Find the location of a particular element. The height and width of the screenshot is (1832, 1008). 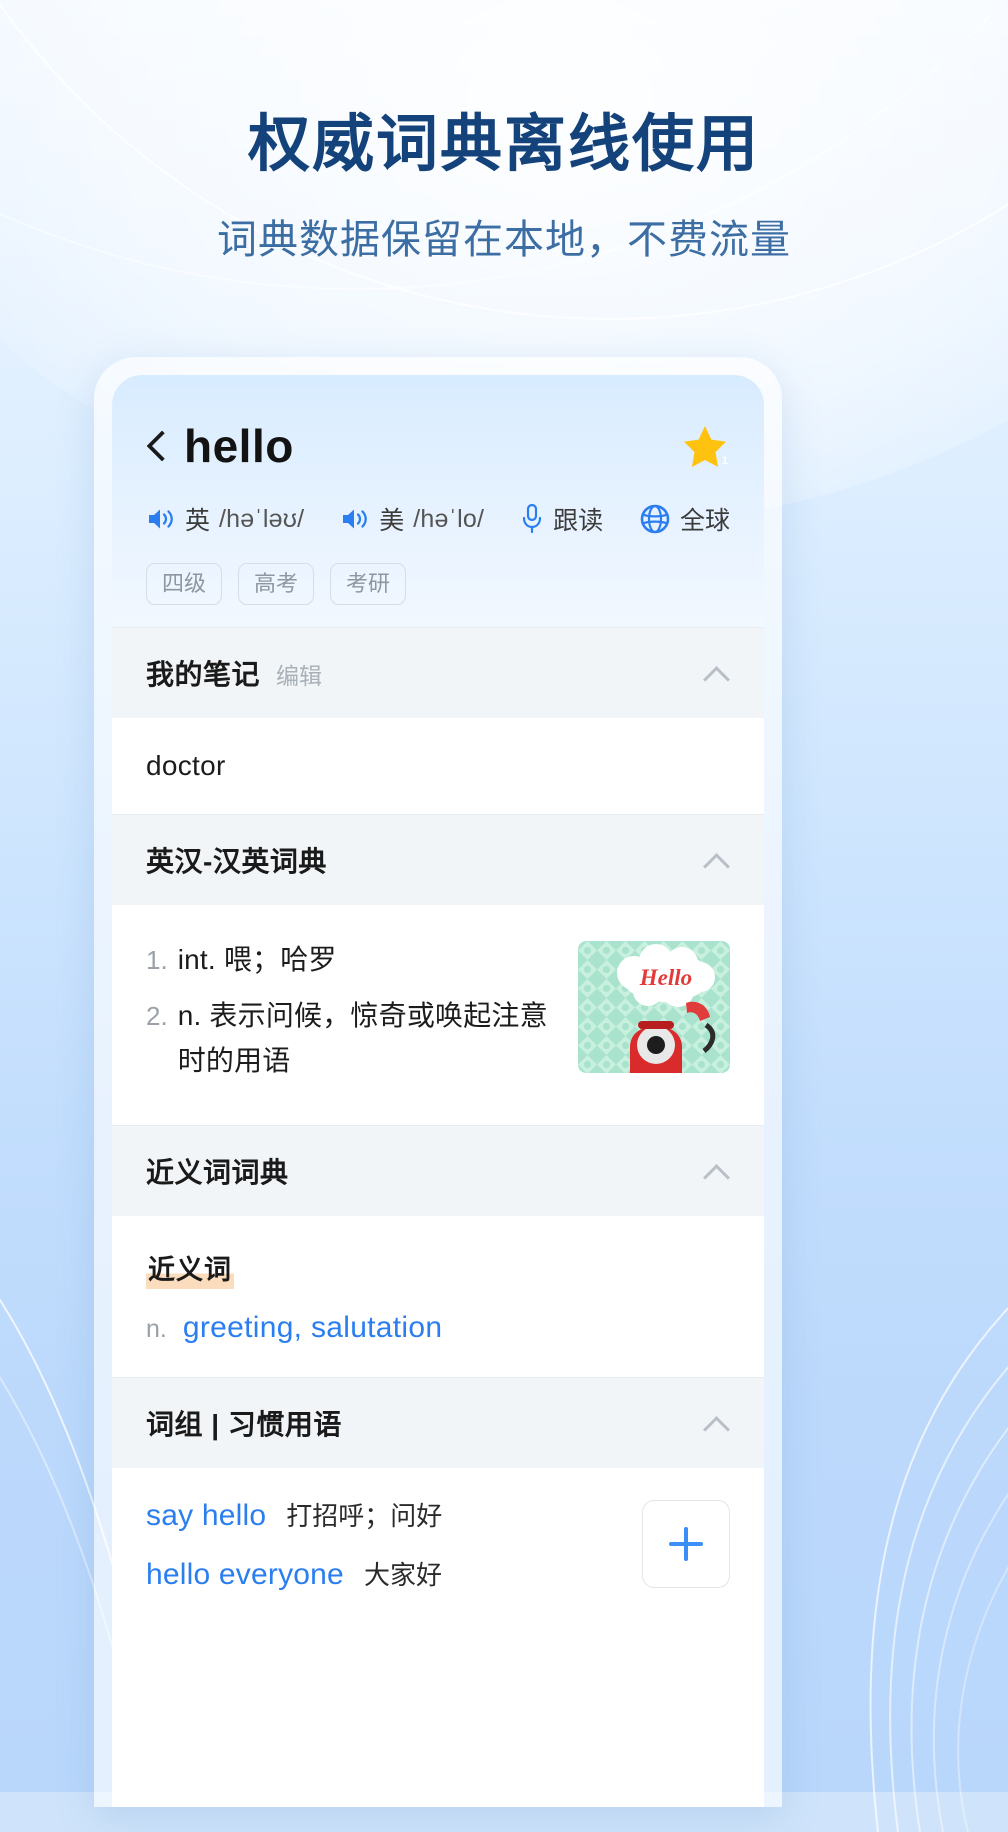

synonym-pos: n. is located at coordinates (156, 1329).